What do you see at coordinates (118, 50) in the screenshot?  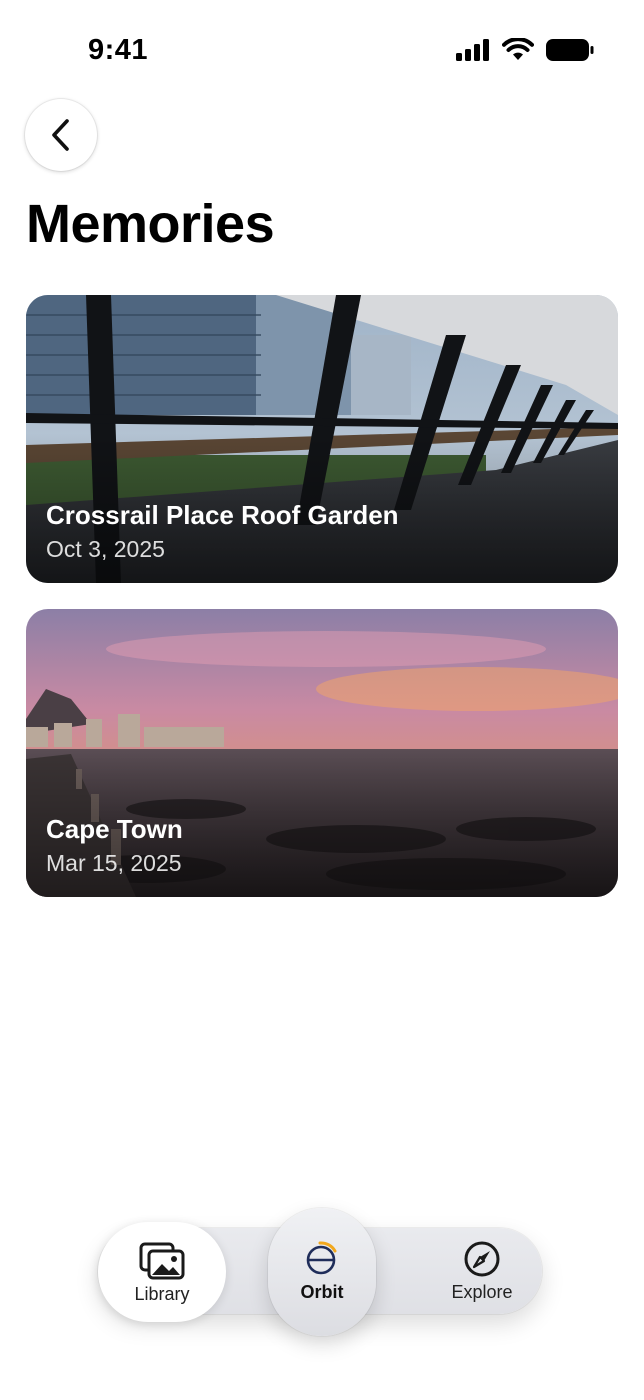 I see `status-time: 9:41` at bounding box center [118, 50].